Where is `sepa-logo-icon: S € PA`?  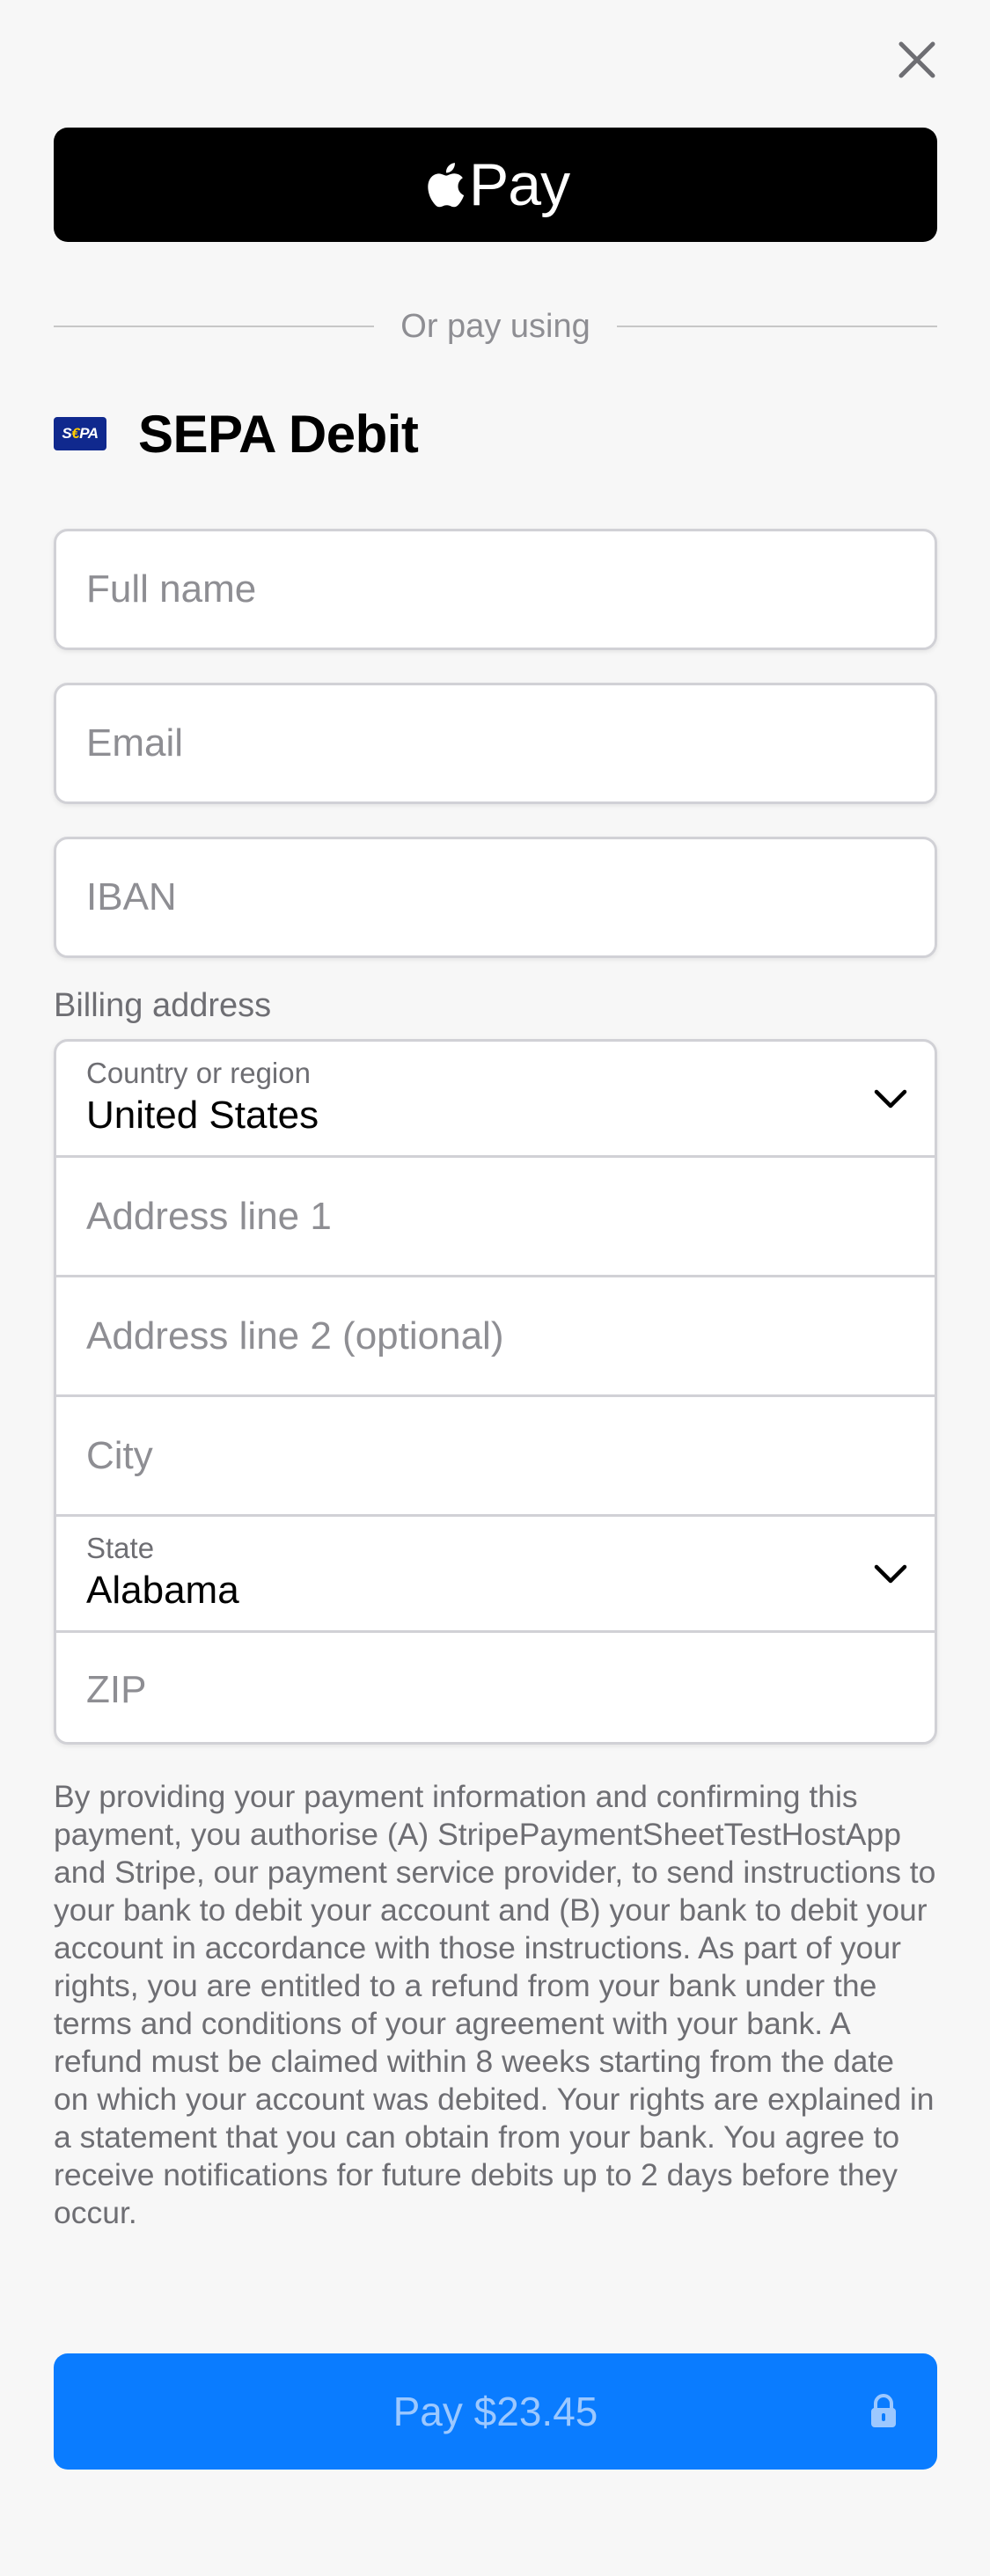
sepa-logo-icon: S € PA is located at coordinates (80, 433).